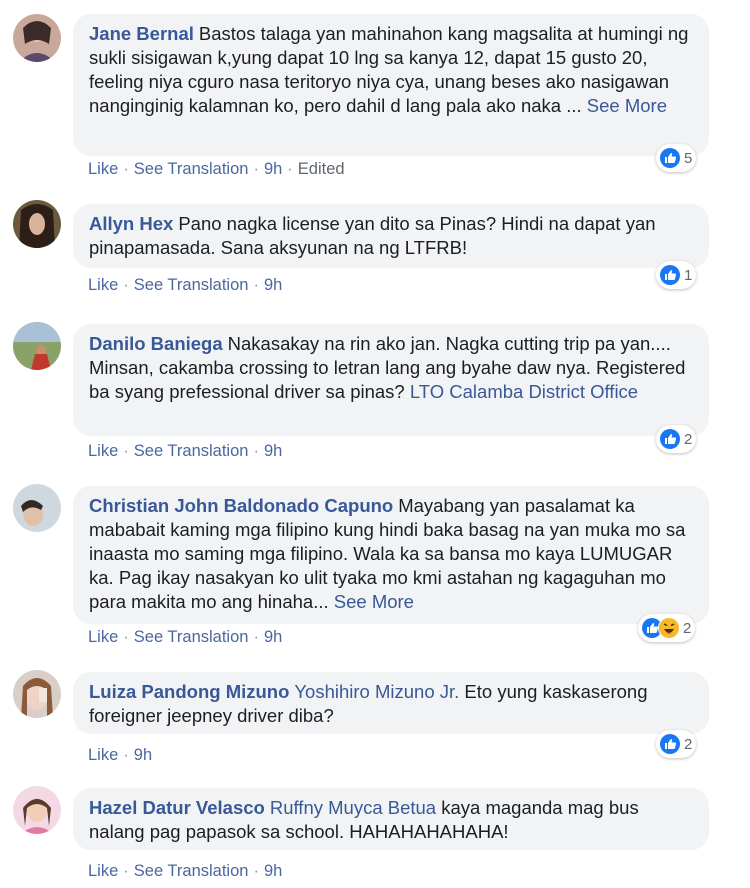 This screenshot has width=750, height=888. I want to click on comment-actions: Like · See Translation · 9h · Edited, so click(216, 169).